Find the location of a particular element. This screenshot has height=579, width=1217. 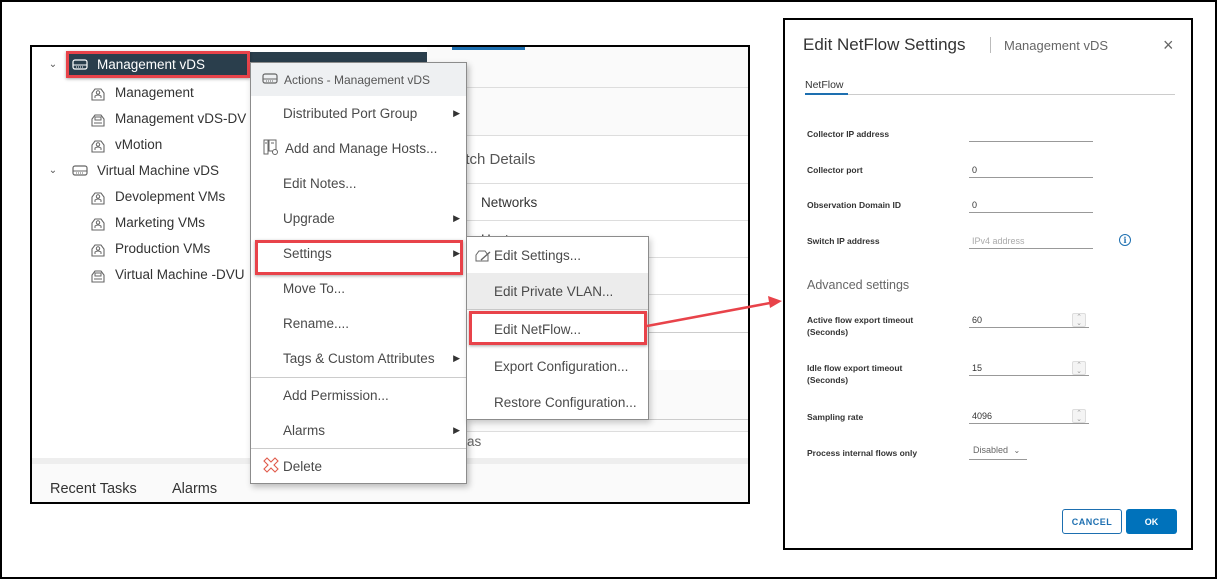

menu-item-upgrade: Upgrade ▶ is located at coordinates (358, 218).